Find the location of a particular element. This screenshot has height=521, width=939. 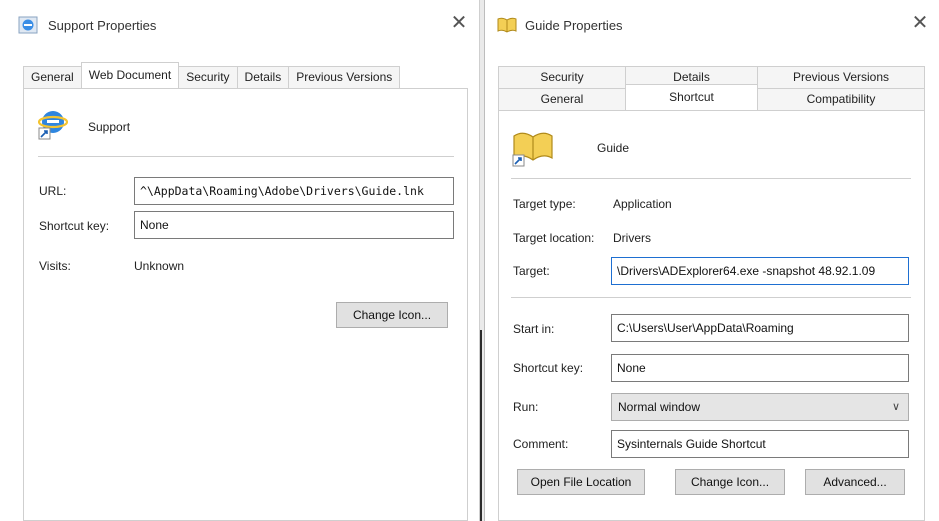

target-type-label: Target type: is located at coordinates (544, 204).